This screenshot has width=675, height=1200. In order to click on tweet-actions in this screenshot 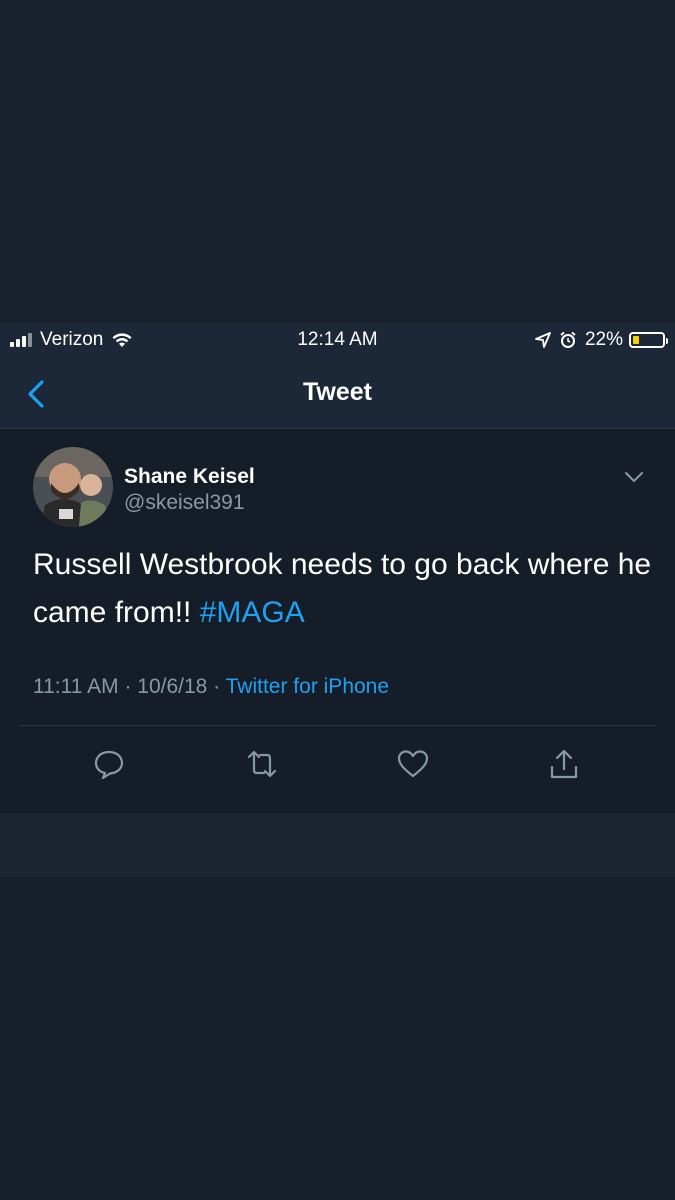, I will do `click(337, 767)`.